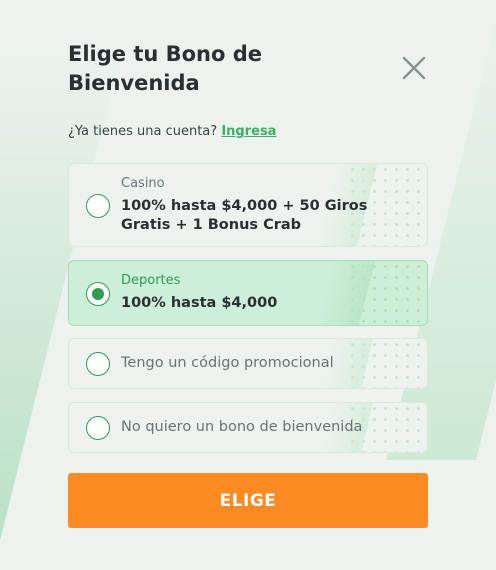  I want to click on account-prompt-text: ¿Ya tienes una cuenta?, so click(143, 131).